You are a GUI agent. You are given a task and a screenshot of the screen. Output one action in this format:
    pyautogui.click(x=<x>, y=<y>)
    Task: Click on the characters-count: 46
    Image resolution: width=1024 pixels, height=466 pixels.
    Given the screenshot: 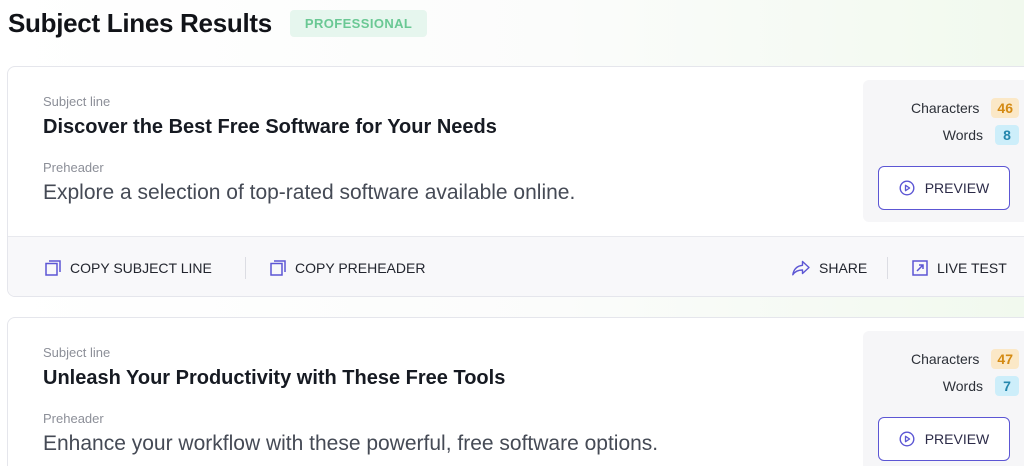 What is the action you would take?
    pyautogui.click(x=1005, y=108)
    